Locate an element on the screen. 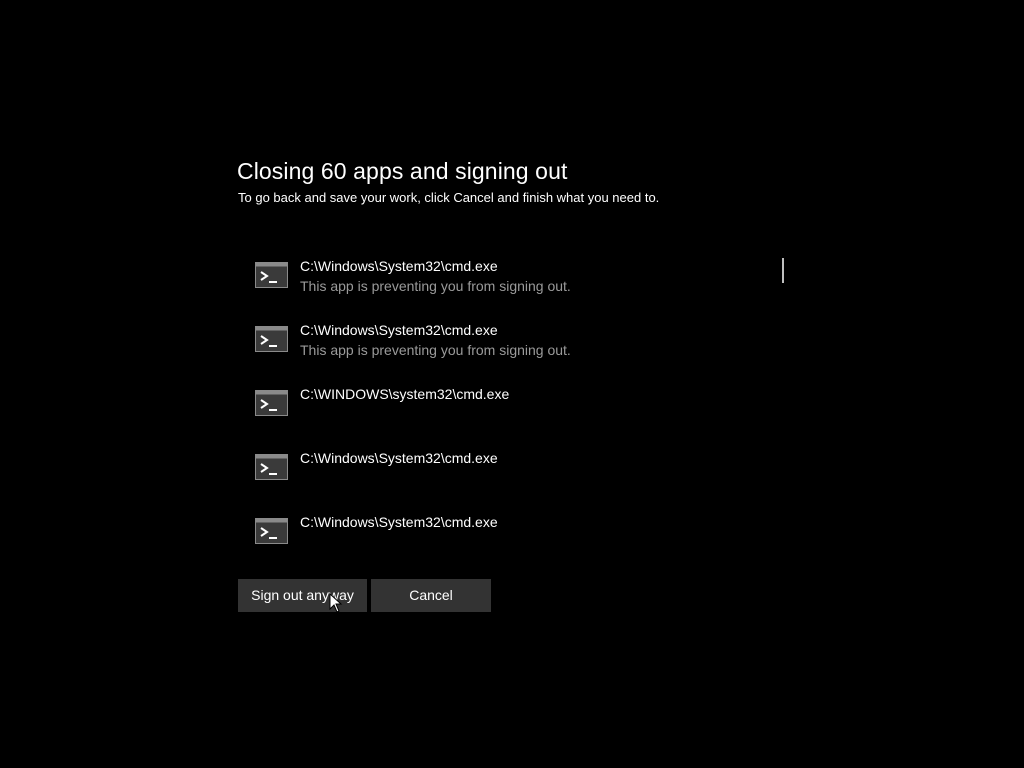 The width and height of the screenshot is (1024, 768). sign-out-anyway-button: Sign out anyway is located at coordinates (302, 595).